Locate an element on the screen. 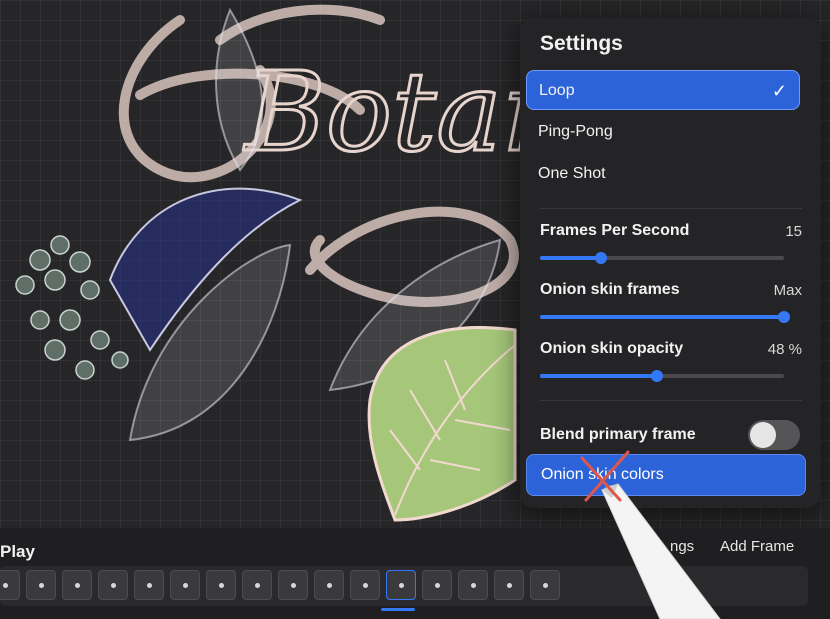 The height and width of the screenshot is (619, 830). onion-frames-slider-fill is located at coordinates (662, 317).